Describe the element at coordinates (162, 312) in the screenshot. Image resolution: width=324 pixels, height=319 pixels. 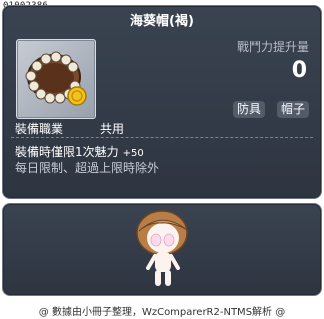
I see `footer-credit: @ 數據由小冊子整理，WzComparerR2-NTMS解析 @` at that location.